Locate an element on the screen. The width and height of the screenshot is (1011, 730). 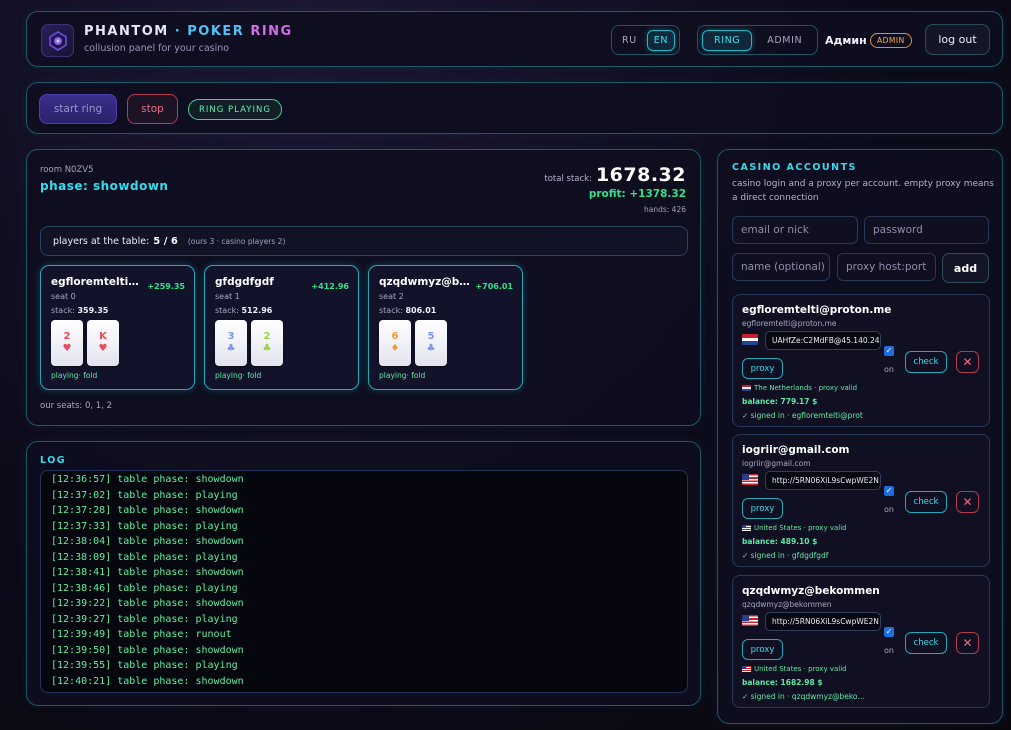
mode-switch: RING ADMIN is located at coordinates (758, 40).